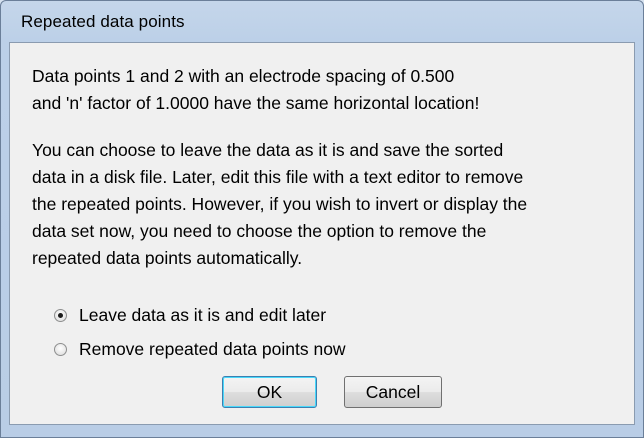 The height and width of the screenshot is (438, 644). What do you see at coordinates (60, 315) in the screenshot?
I see `radio-button-checked` at bounding box center [60, 315].